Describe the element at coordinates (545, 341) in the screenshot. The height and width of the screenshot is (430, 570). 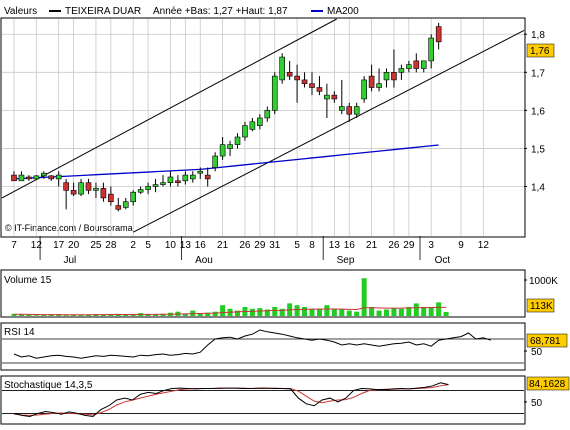
I see `rsi-badge-label: 68,781` at that location.